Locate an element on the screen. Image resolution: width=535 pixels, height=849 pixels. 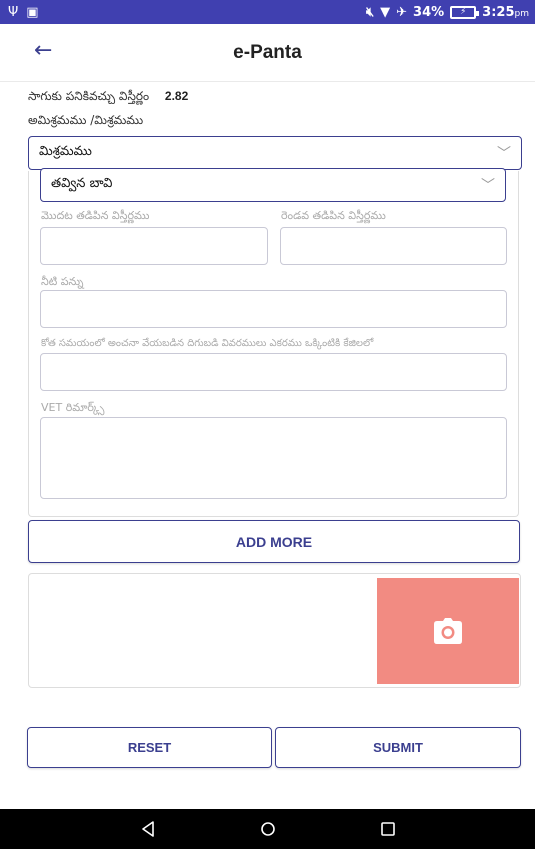
status-left-icons: Ψ ▣ is located at coordinates (23, 12).